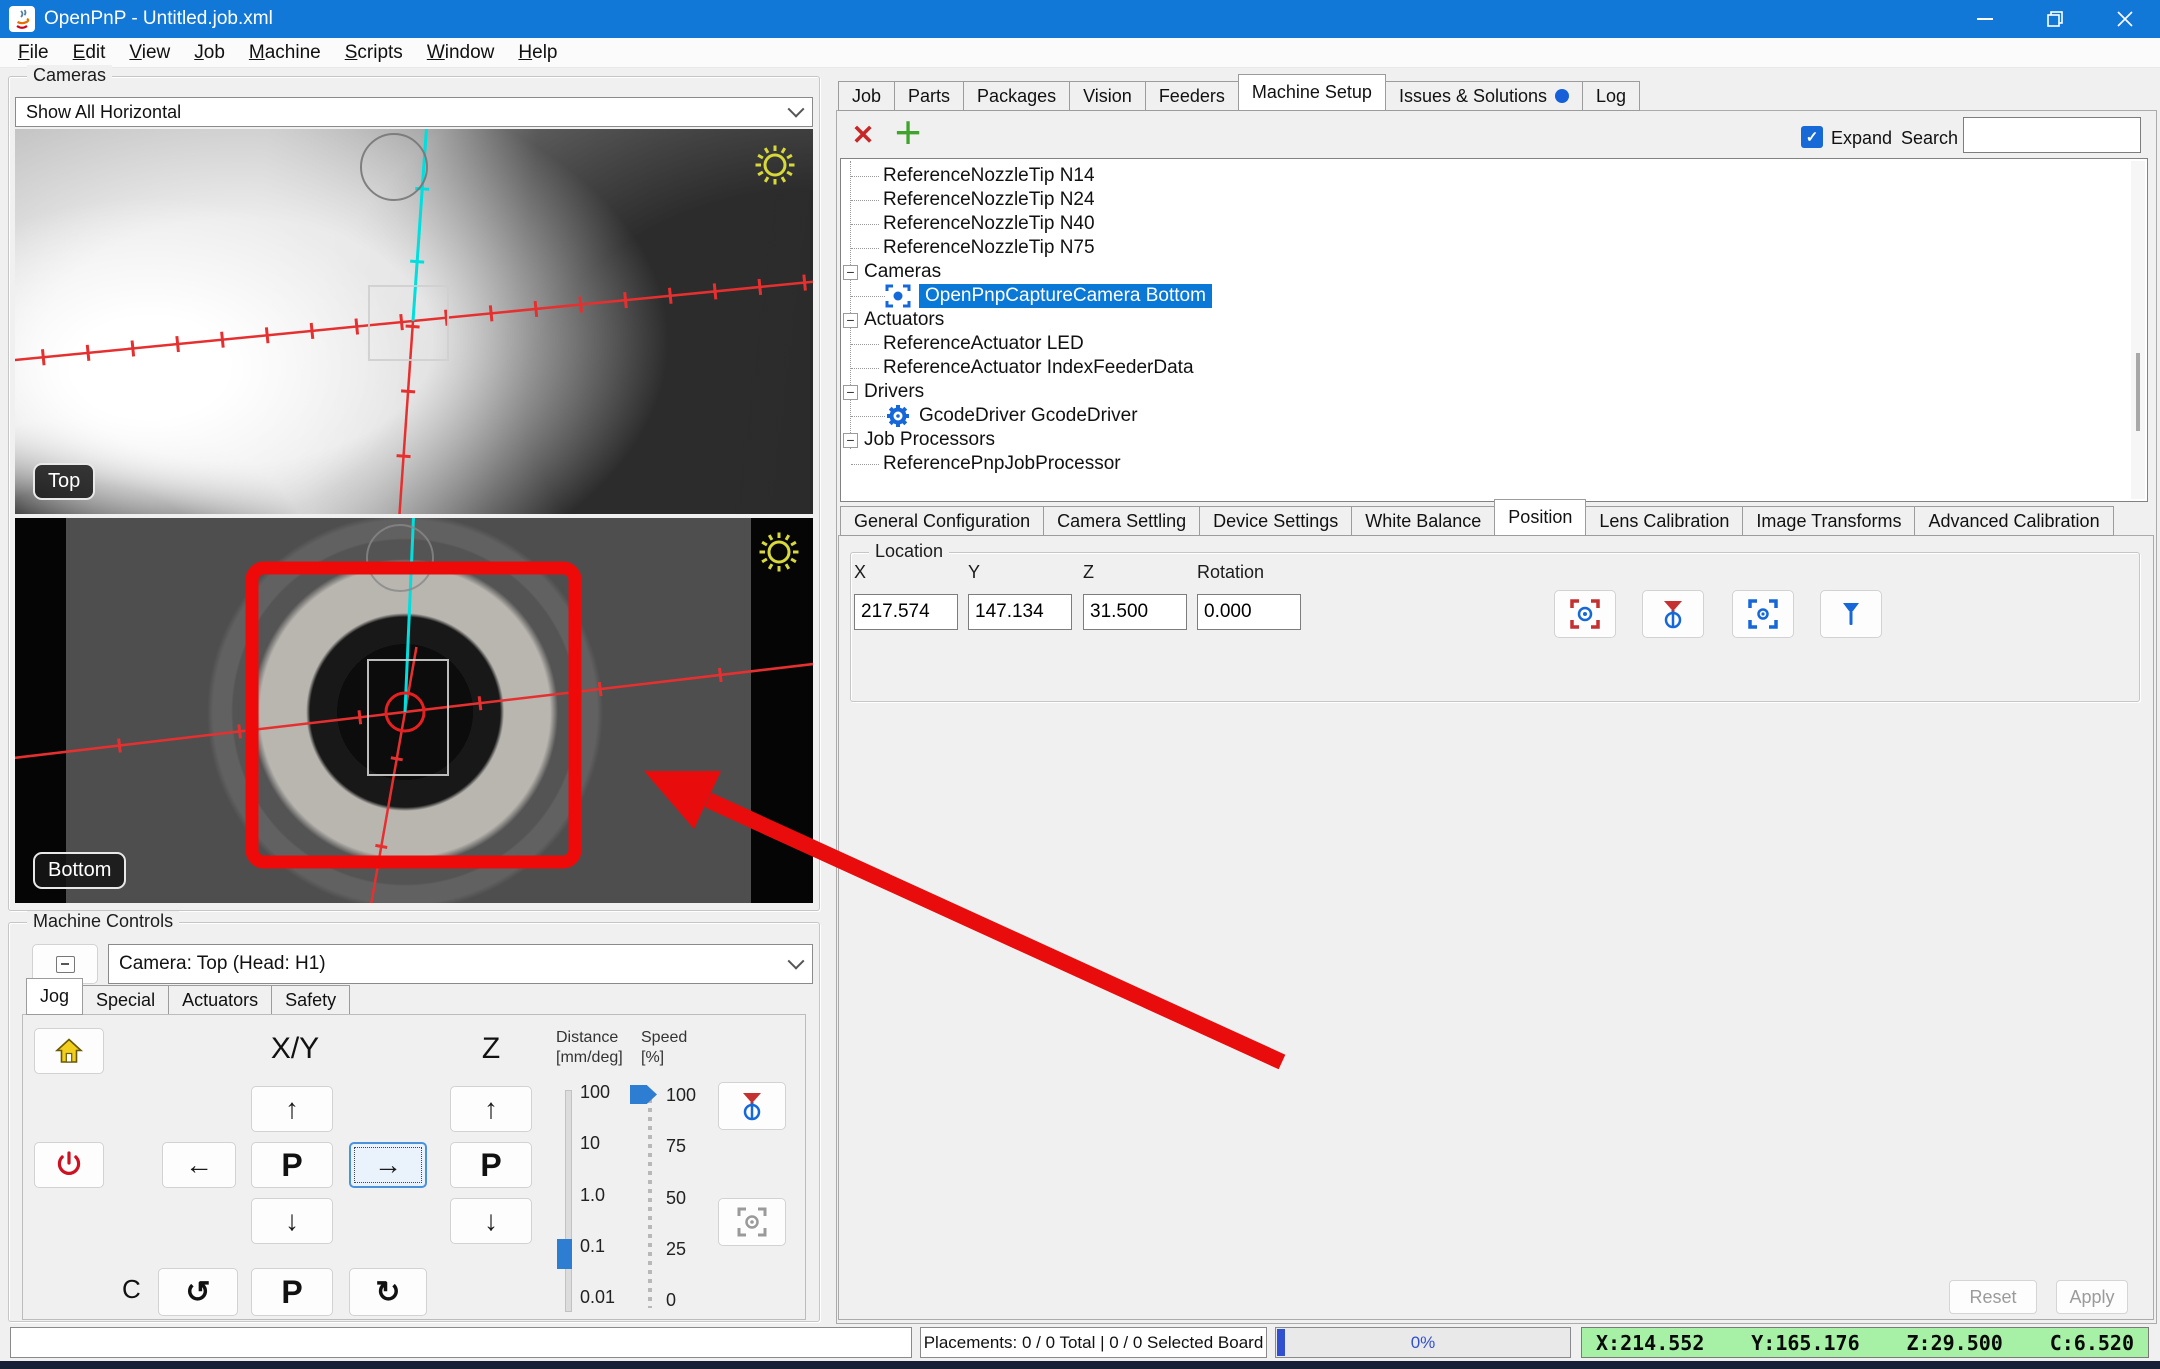 The width and height of the screenshot is (2160, 1369). What do you see at coordinates (653, 1057) in the screenshot?
I see `speed-unit-label: [%]` at bounding box center [653, 1057].